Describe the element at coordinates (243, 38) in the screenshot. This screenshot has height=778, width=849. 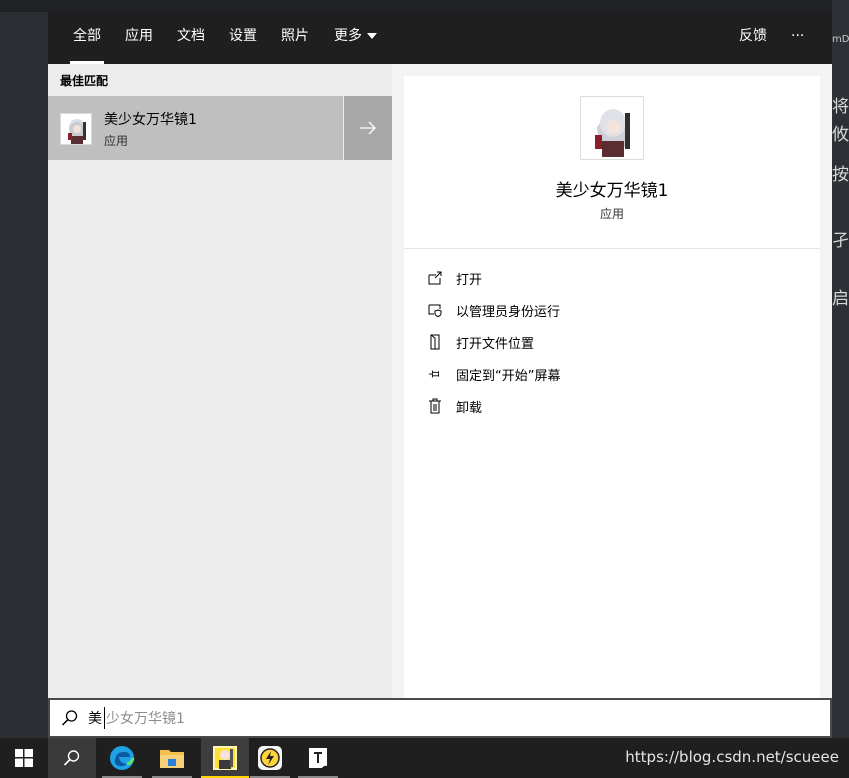
I see `tab-settings: 设置` at that location.